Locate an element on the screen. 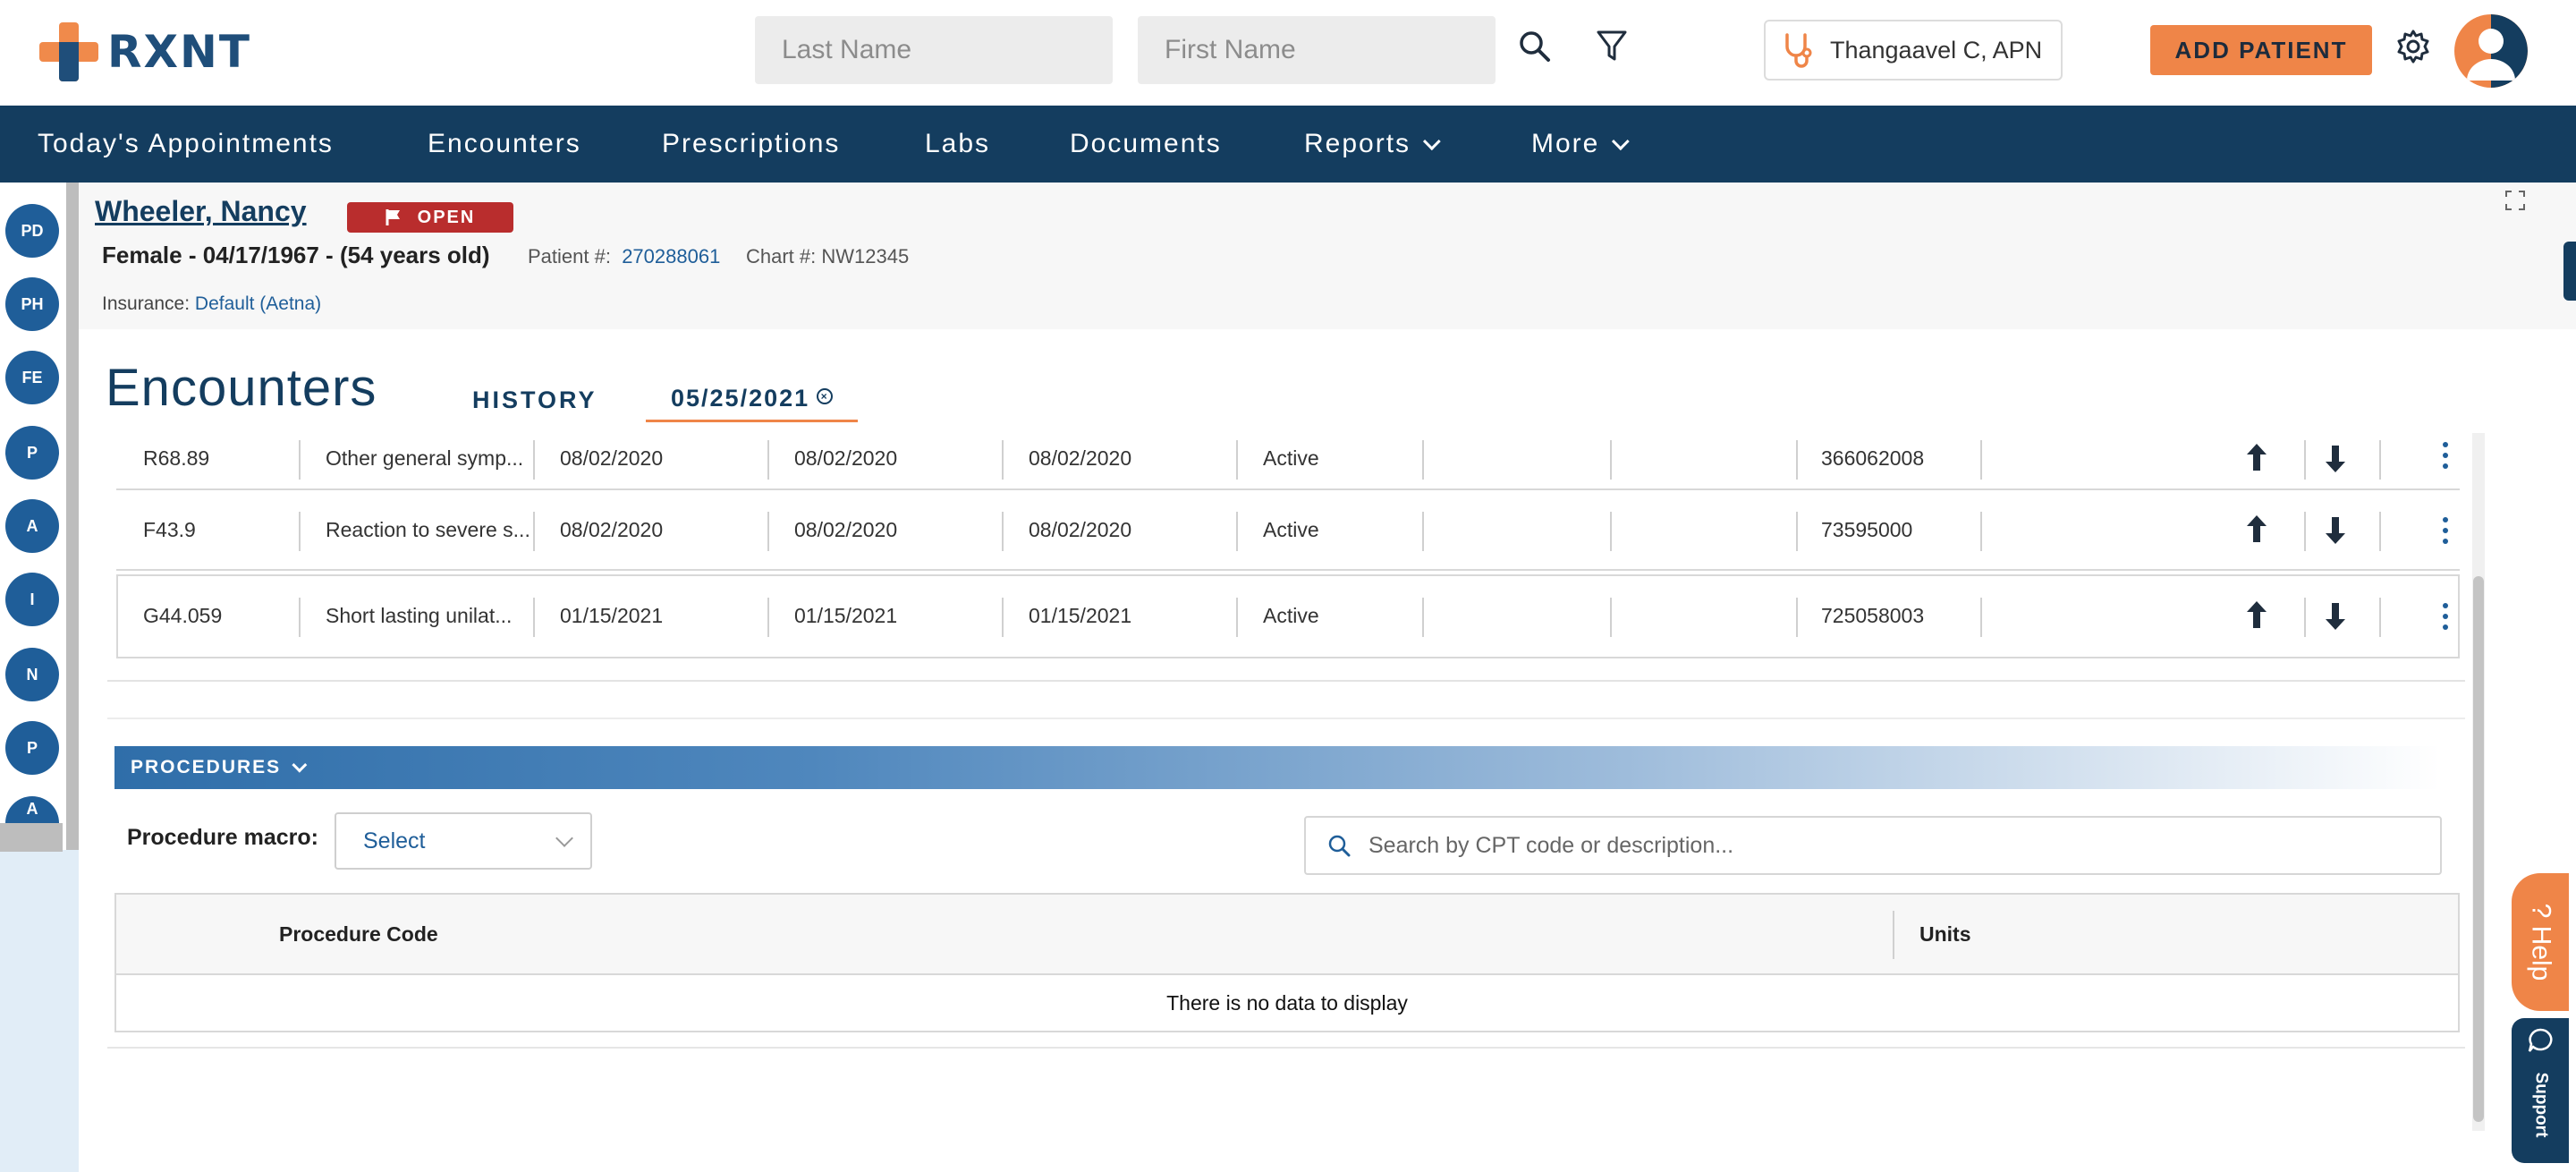  procedure-macro-select: Select is located at coordinates (463, 841).